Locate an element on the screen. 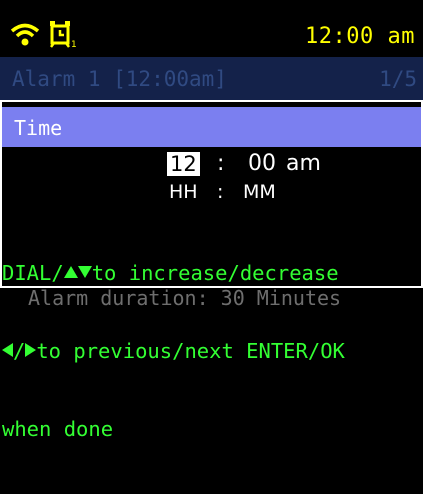 The image size is (423, 494). dialog-title-bar: Time is located at coordinates (211, 127).